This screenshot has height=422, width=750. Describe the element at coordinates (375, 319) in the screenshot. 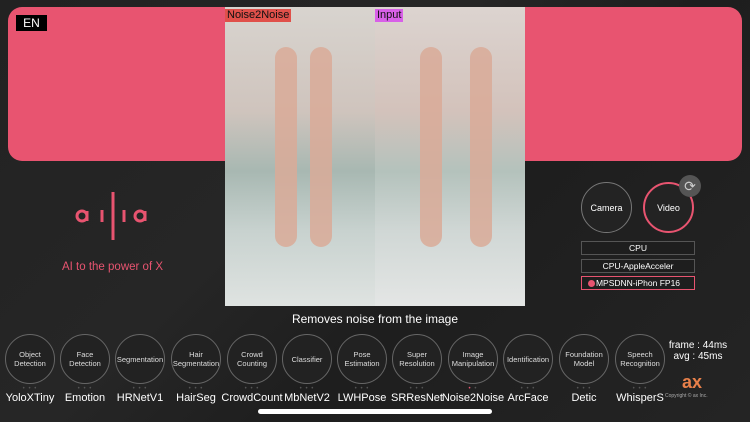

I see `model-description: Removes noise from the image` at that location.